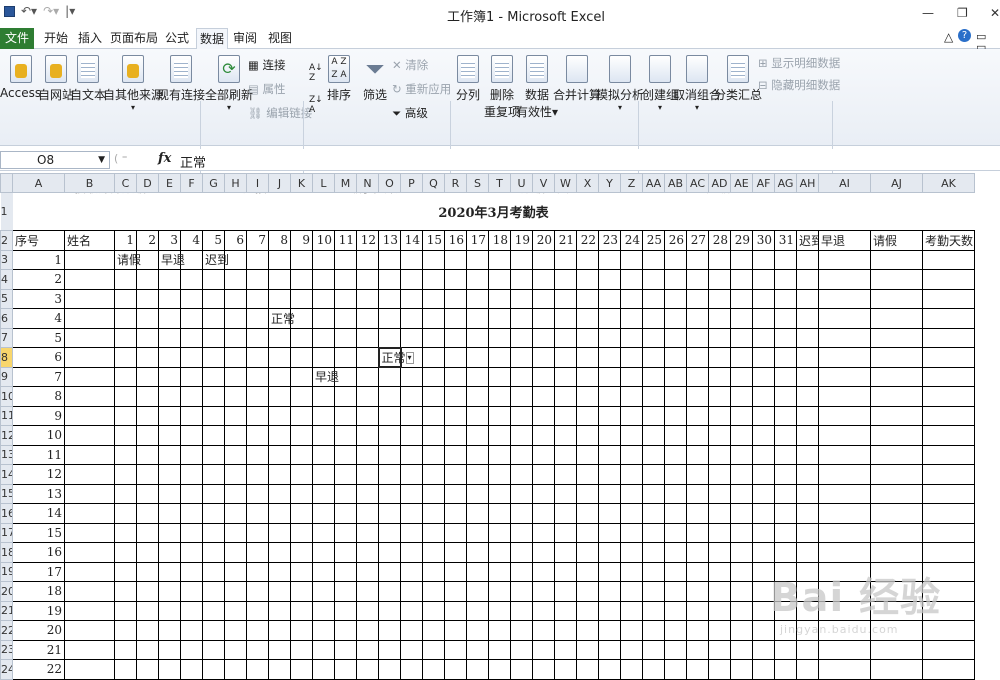 The image size is (1000, 680). I want to click on row-header: 13, so click(7, 455).